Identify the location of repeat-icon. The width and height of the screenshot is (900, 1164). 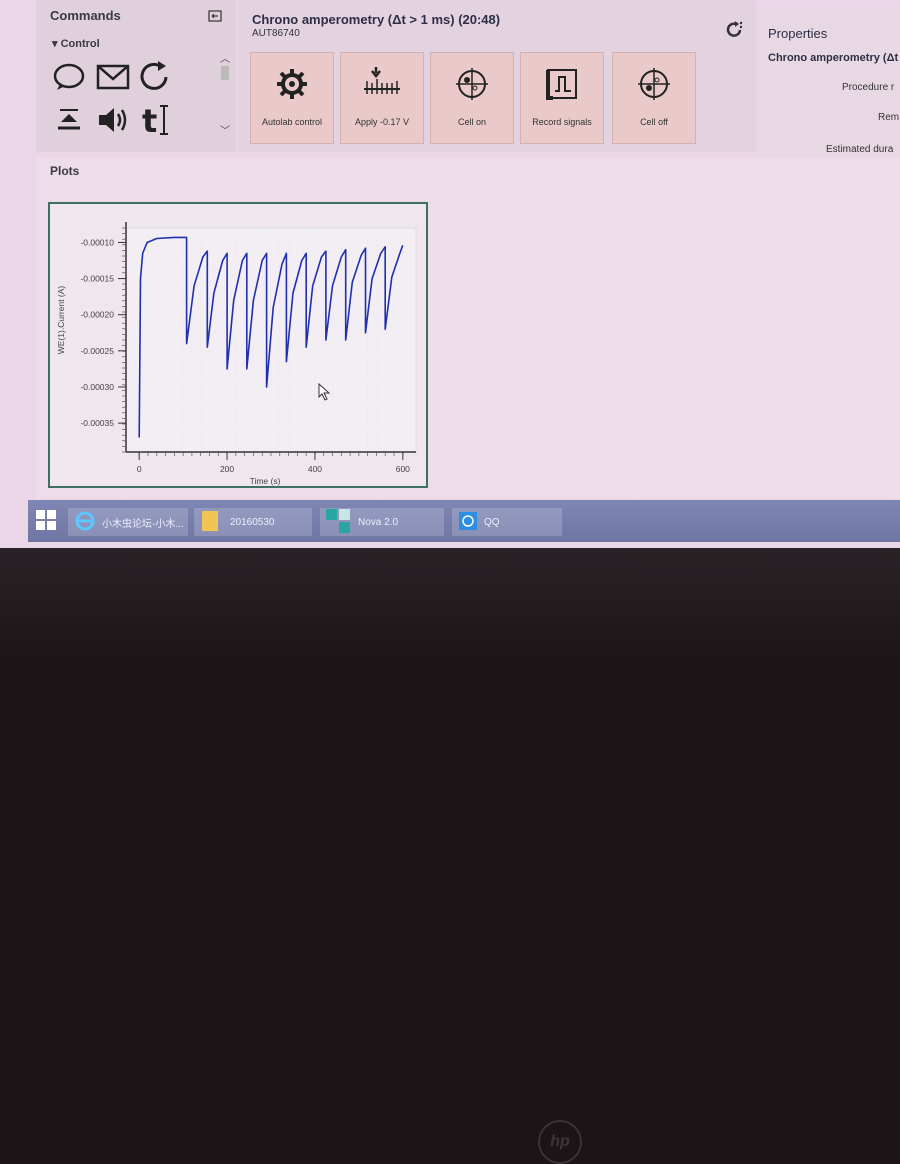
(155, 79).